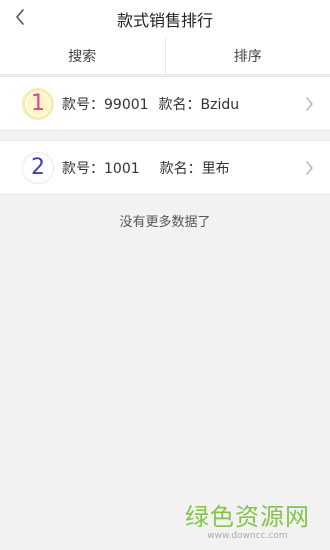  Describe the element at coordinates (247, 517) in the screenshot. I see `watermark-title: 绿色资源网` at that location.